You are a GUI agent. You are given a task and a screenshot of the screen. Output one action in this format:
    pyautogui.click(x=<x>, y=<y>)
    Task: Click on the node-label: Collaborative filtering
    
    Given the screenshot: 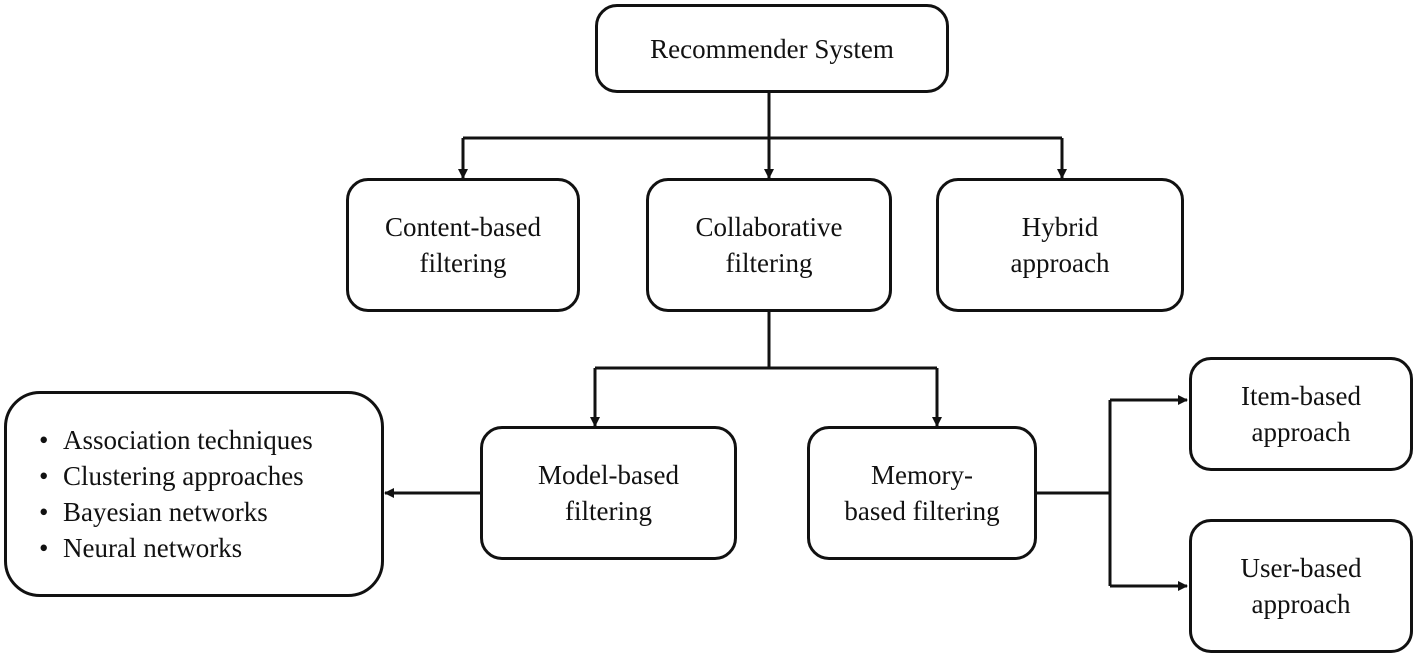 What is the action you would take?
    pyautogui.click(x=769, y=245)
    